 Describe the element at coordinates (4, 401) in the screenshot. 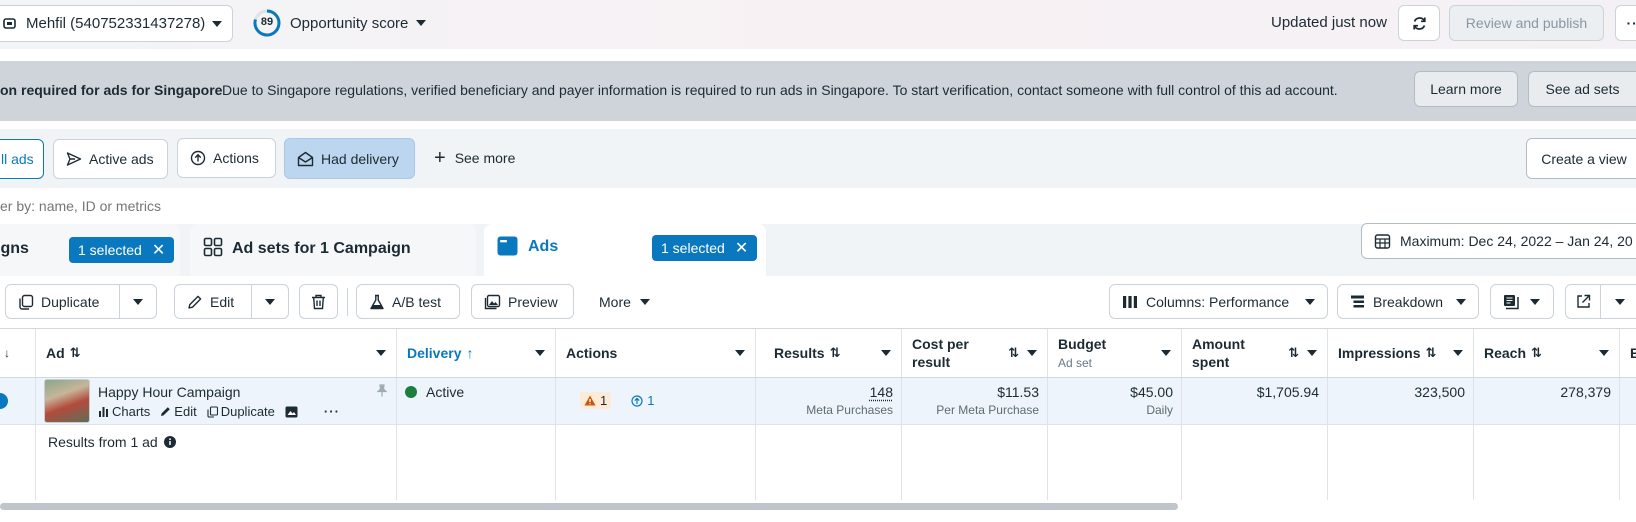

I see `toggle-switch` at that location.